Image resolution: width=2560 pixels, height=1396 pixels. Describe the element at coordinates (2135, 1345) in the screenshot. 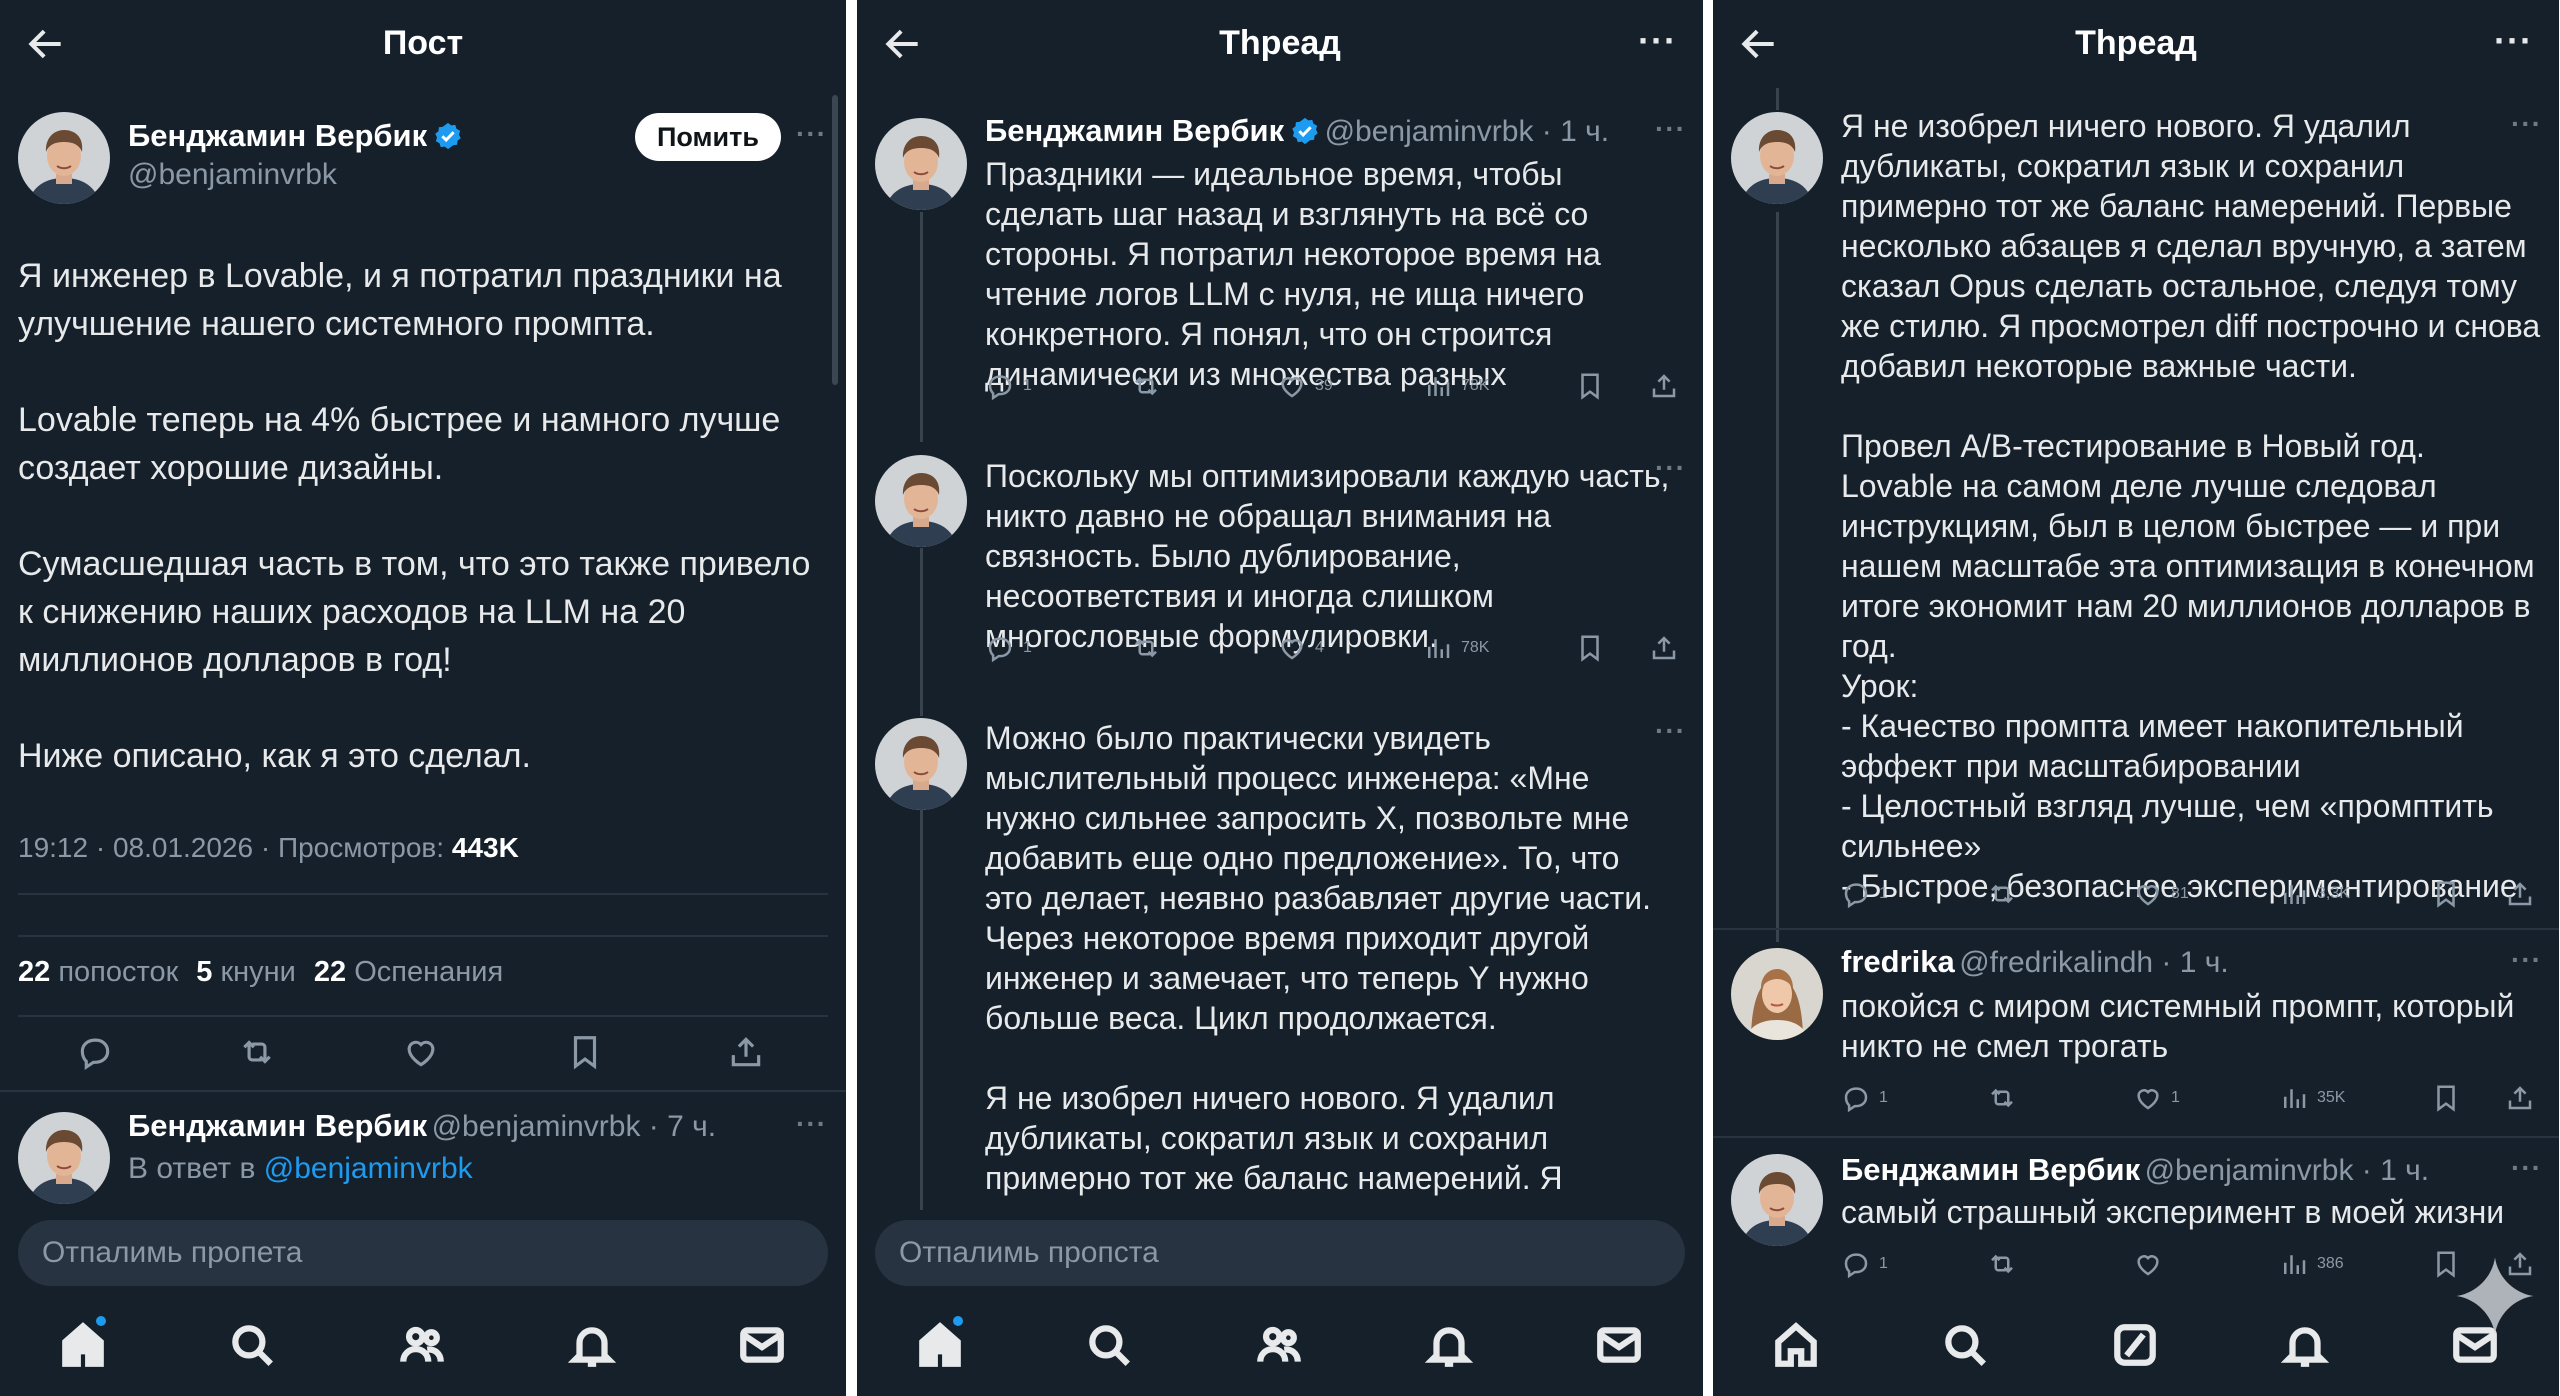

I see `nav-grok` at that location.